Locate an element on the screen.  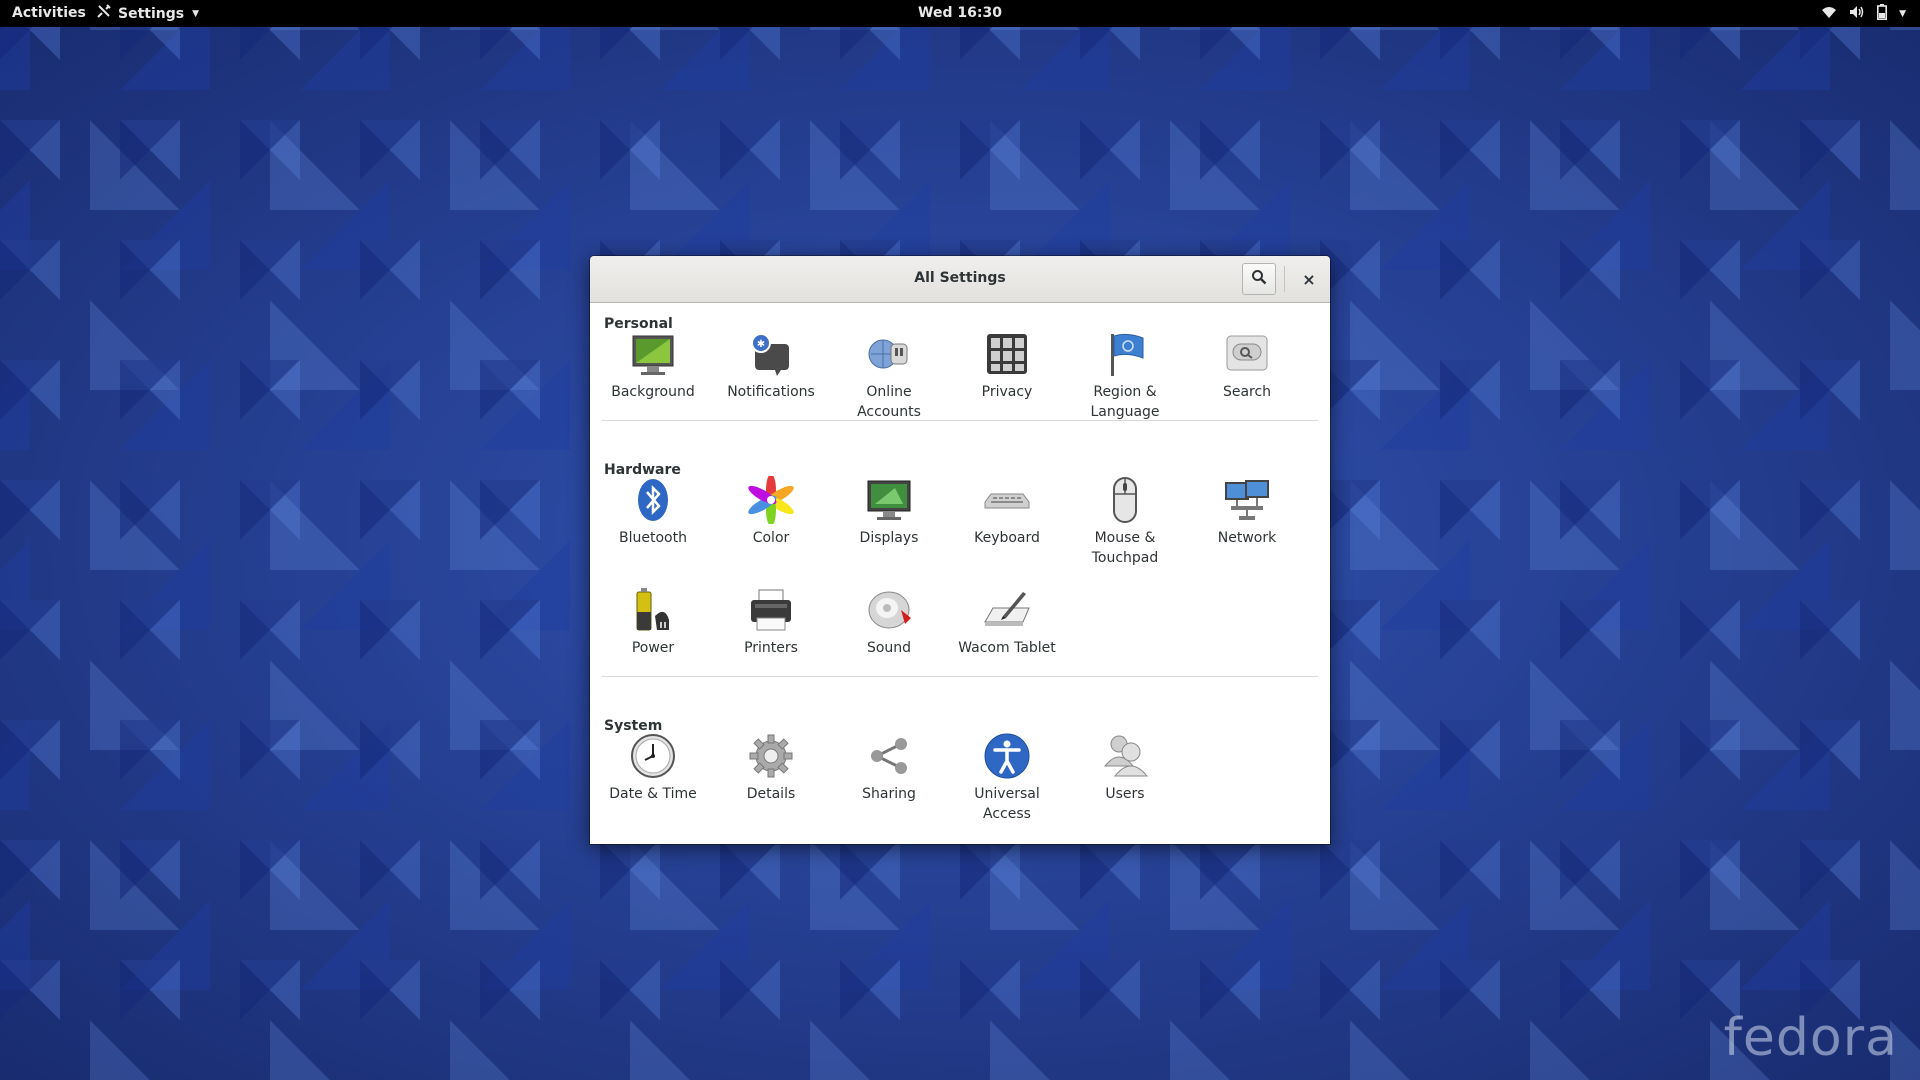
panel-label: Background is located at coordinates (653, 392).